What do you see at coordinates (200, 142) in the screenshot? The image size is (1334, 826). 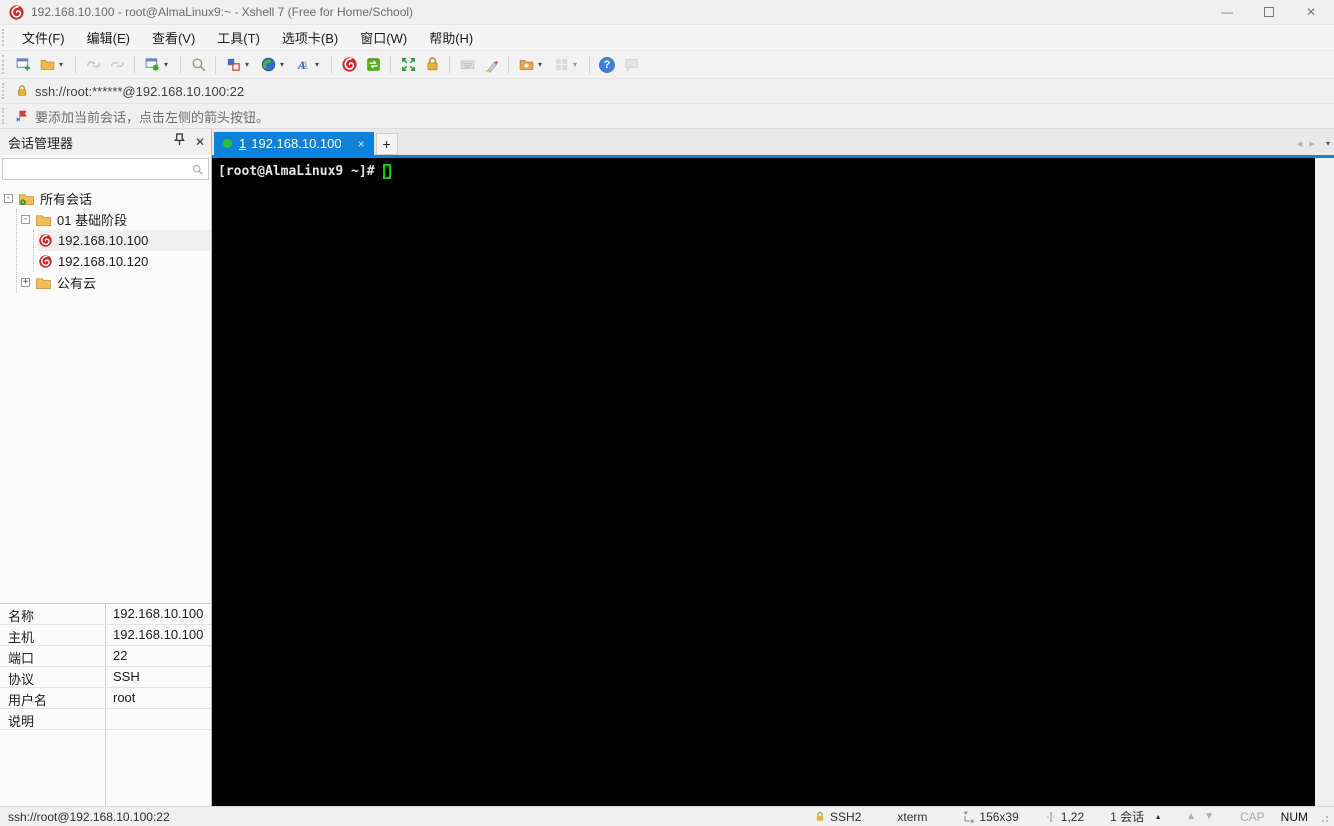 I see `close-panel-button: ✕` at bounding box center [200, 142].